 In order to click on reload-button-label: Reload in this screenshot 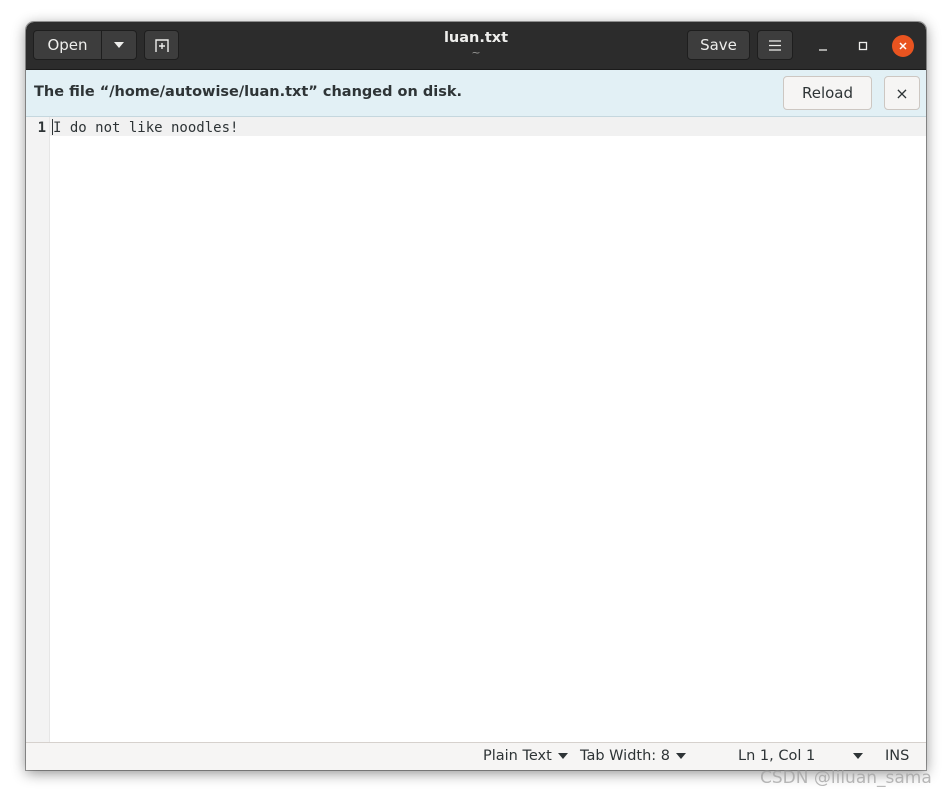, I will do `click(827, 93)`.